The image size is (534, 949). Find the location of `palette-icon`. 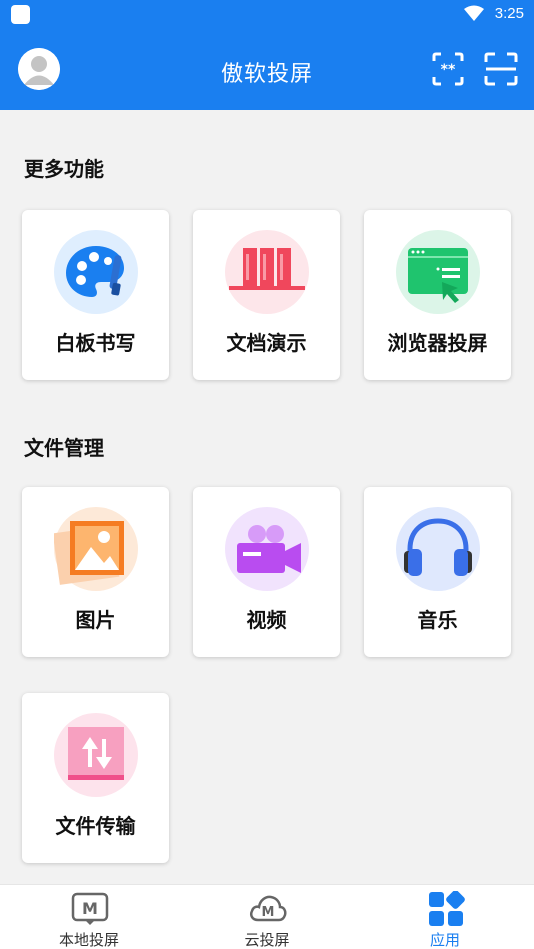

palette-icon is located at coordinates (96, 272).